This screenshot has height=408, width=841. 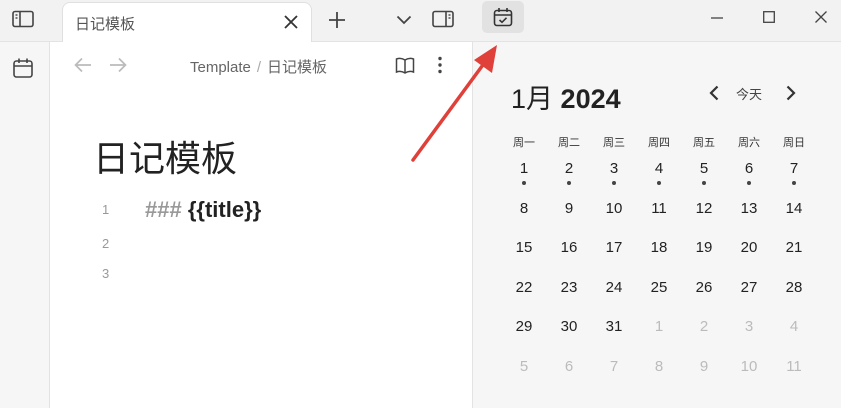 I want to click on calendar-day-adjacent: 2, so click(x=704, y=326).